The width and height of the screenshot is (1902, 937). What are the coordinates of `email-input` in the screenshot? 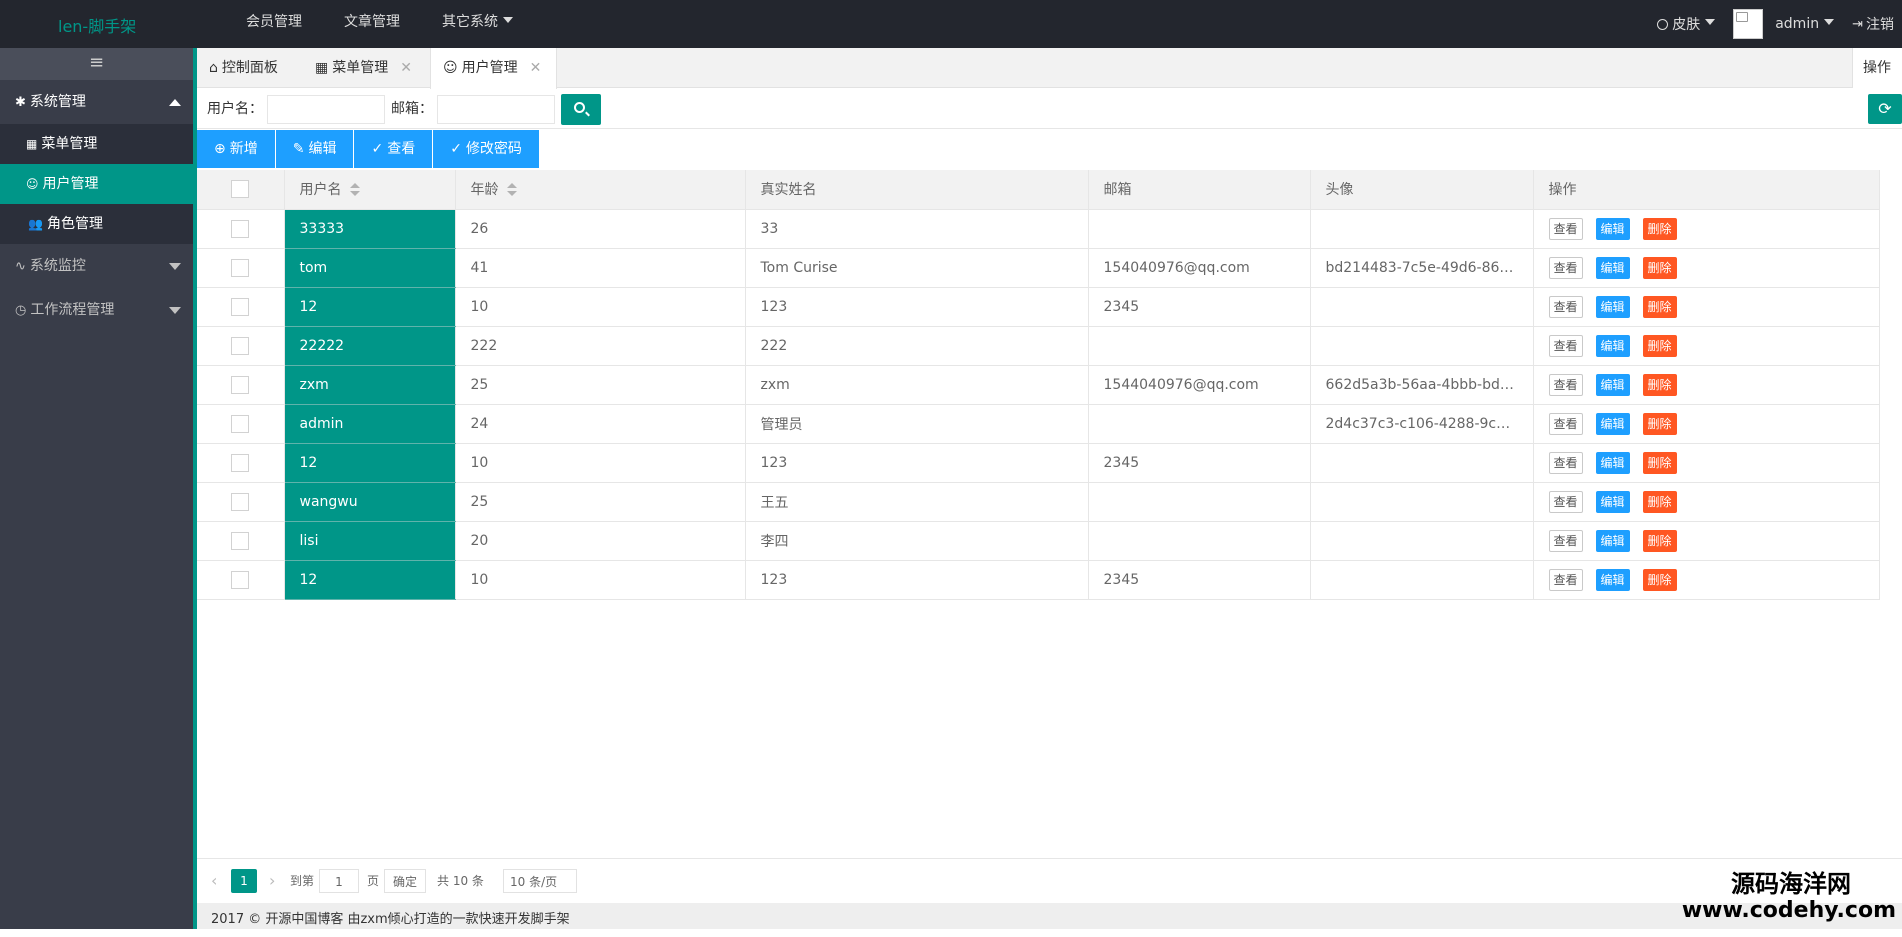 It's located at (496, 109).